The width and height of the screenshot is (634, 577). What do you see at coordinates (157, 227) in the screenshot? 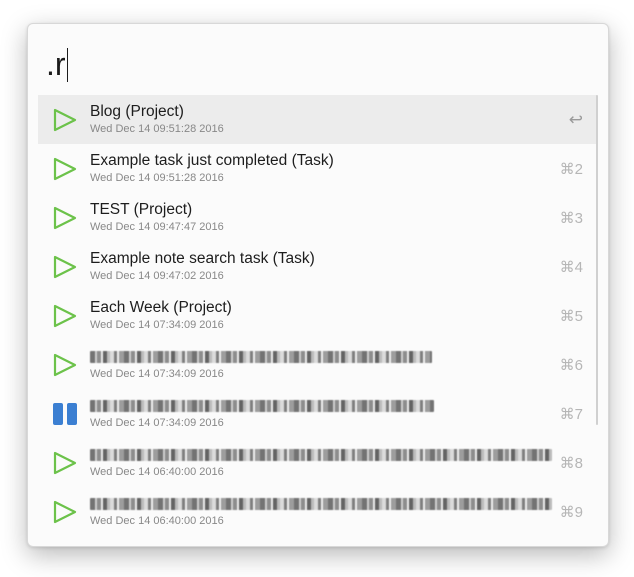
I see `result-timestamp: Wed Dec 14 09:47:47 2016` at bounding box center [157, 227].